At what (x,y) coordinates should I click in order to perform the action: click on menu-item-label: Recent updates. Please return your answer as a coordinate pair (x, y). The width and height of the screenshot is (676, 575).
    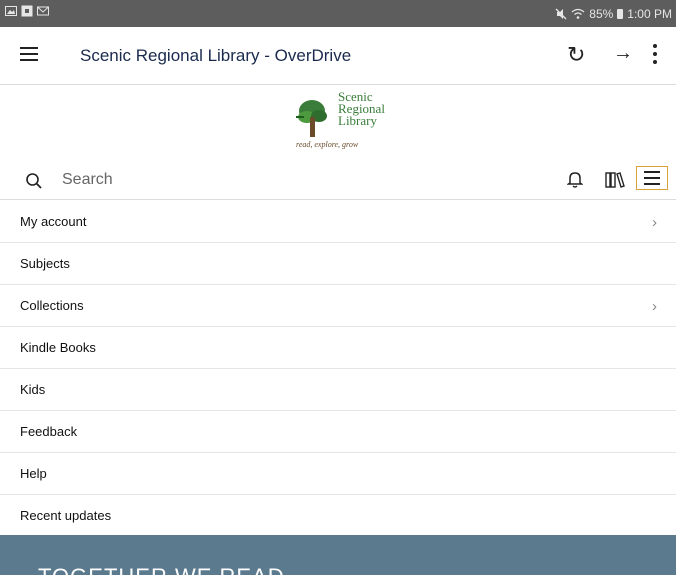
    Looking at the image, I should click on (66, 515).